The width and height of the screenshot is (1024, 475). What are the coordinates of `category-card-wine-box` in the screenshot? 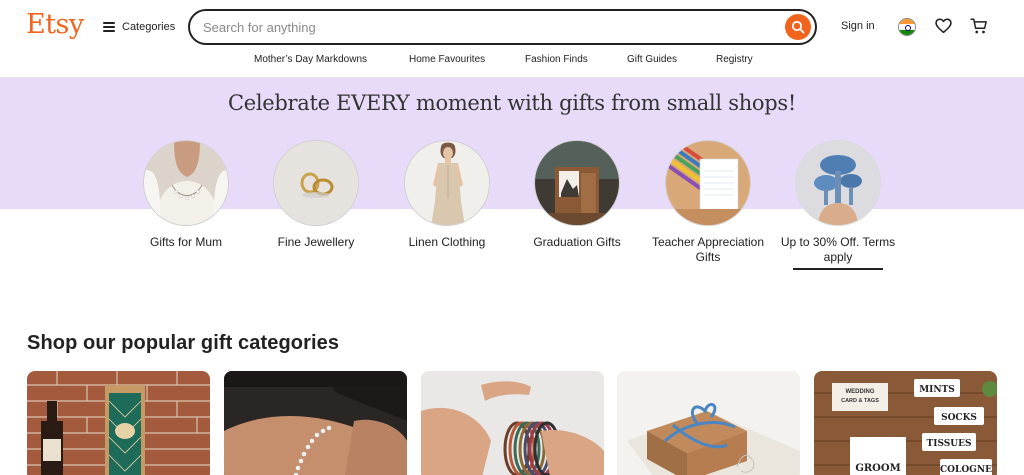 It's located at (118, 423).